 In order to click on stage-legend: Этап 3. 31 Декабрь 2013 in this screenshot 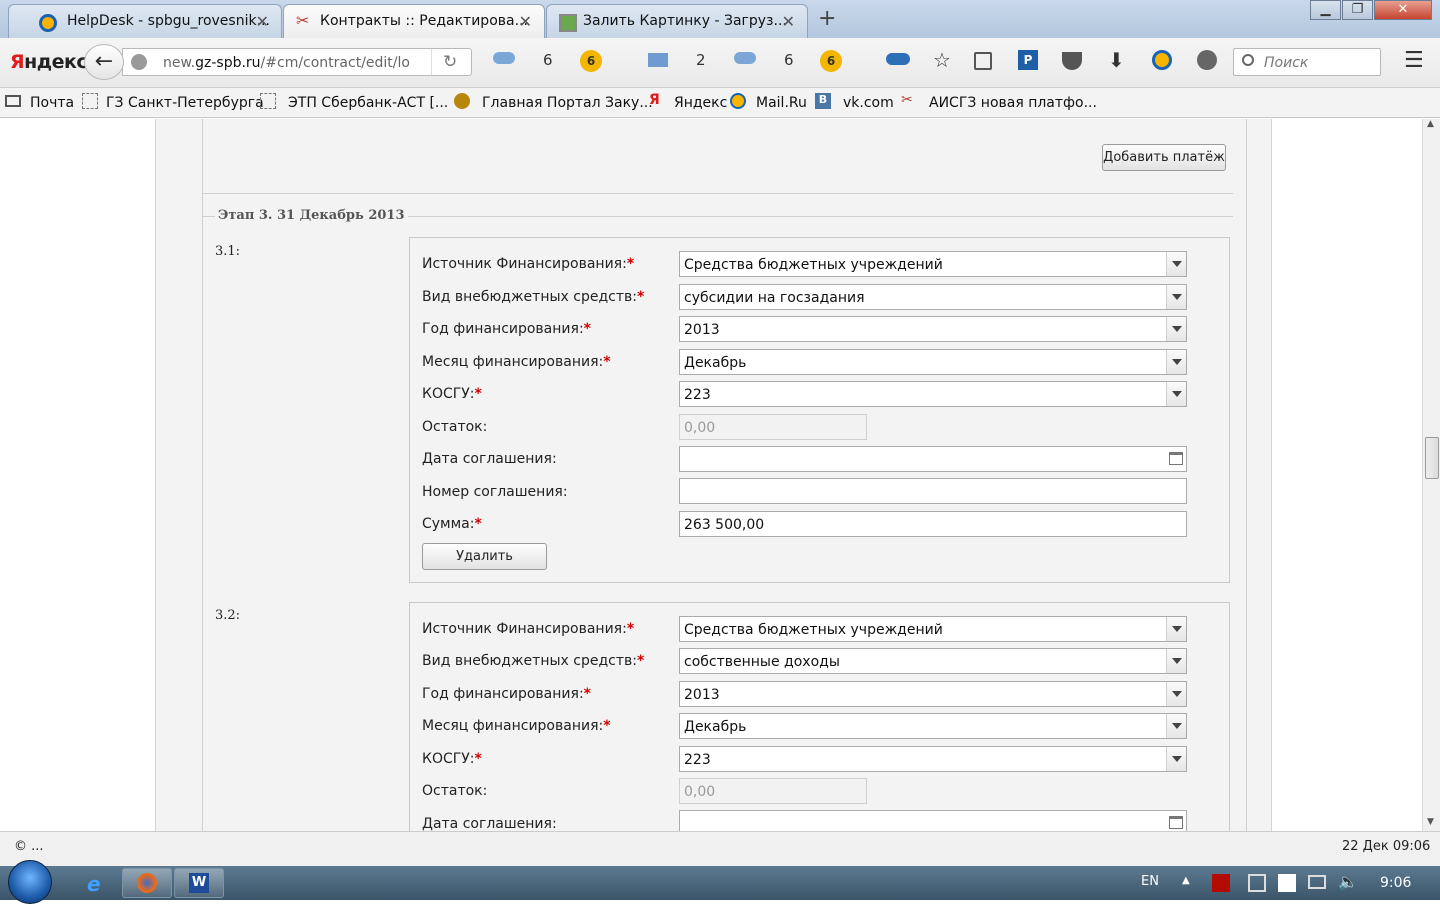, I will do `click(311, 215)`.